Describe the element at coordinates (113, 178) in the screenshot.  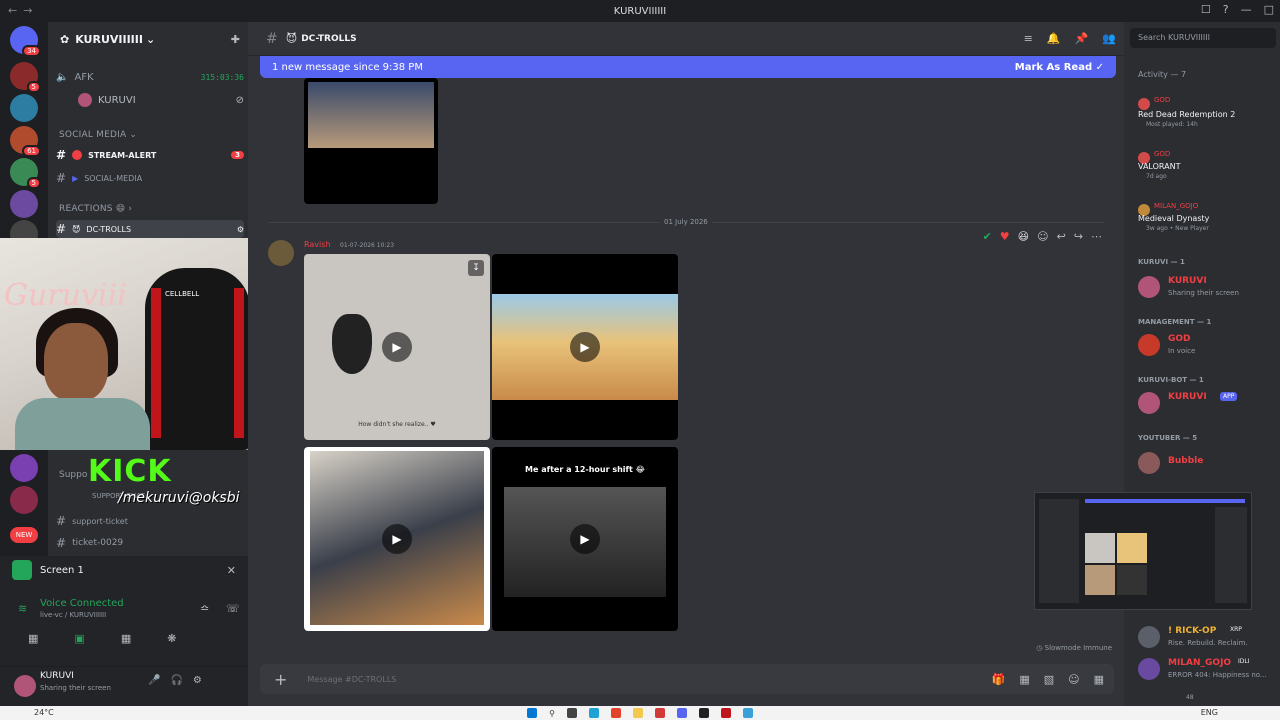
I see `channel-label: SOCIAL-MEDIA` at that location.